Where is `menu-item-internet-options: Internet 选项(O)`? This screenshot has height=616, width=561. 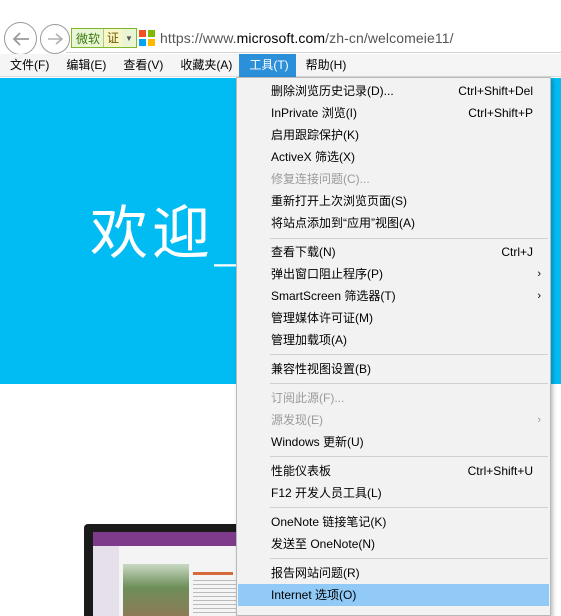
menu-item-internet-options: Internet 选项(O) is located at coordinates (393, 595).